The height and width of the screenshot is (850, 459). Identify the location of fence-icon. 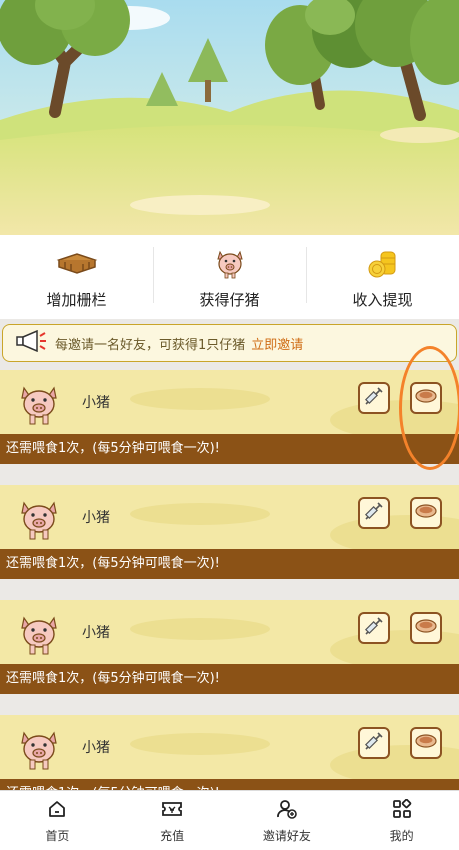
(77, 264).